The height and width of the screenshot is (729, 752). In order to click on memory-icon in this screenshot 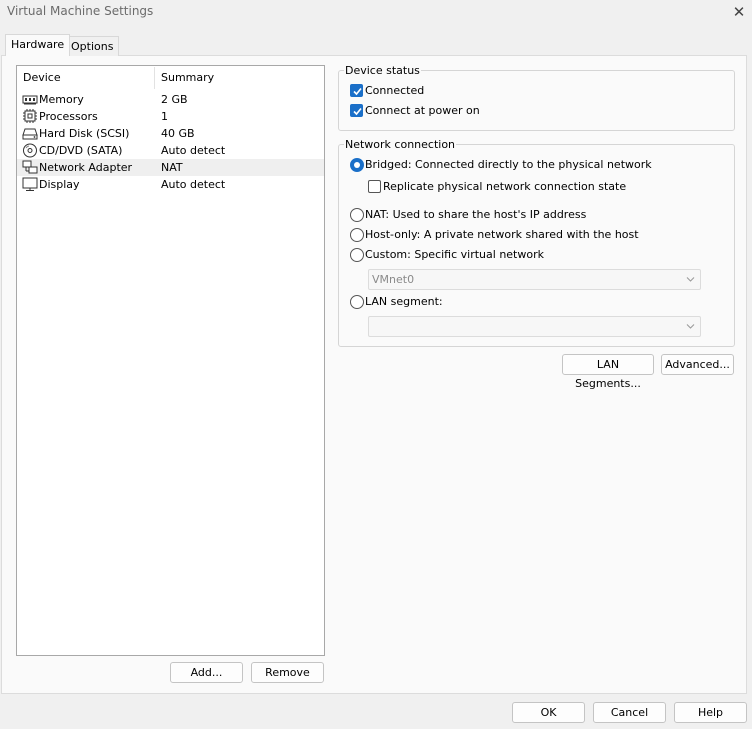, I will do `click(30, 100)`.